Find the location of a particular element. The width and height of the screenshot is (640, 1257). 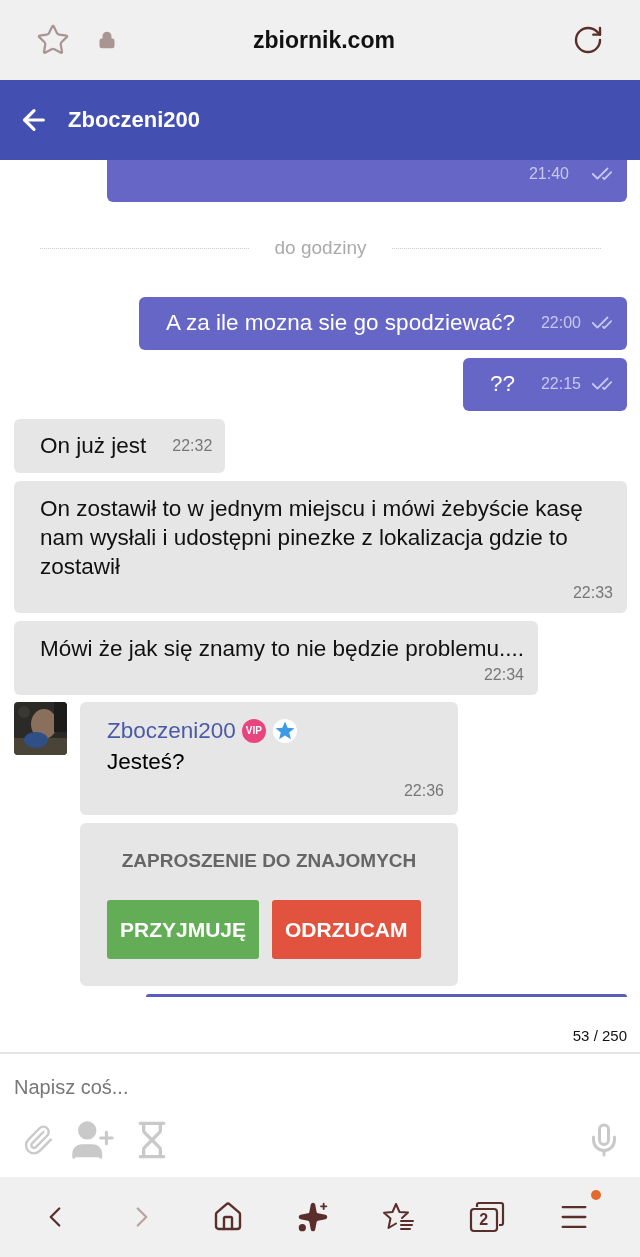

message-time: 22:32 is located at coordinates (192, 446).